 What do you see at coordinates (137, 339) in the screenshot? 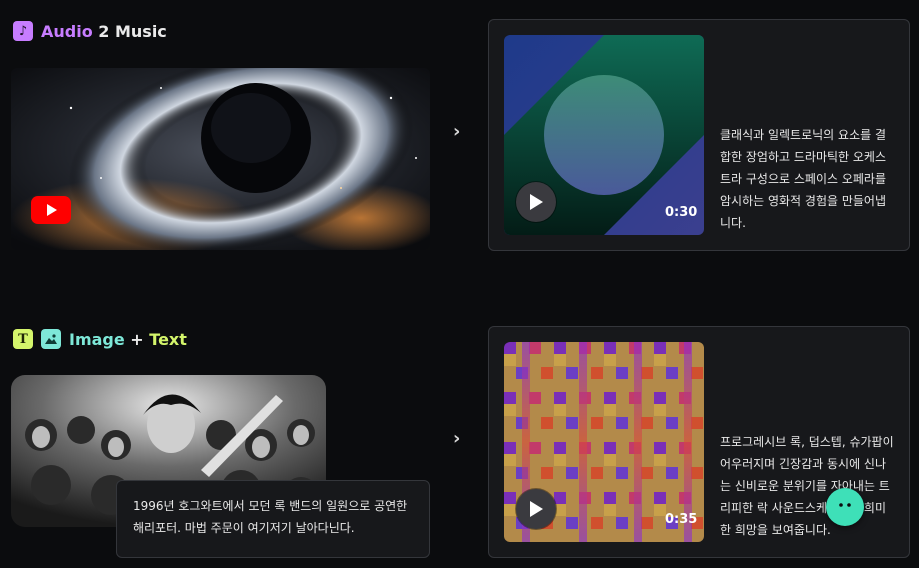
I see `heading-plus: +` at bounding box center [137, 339].